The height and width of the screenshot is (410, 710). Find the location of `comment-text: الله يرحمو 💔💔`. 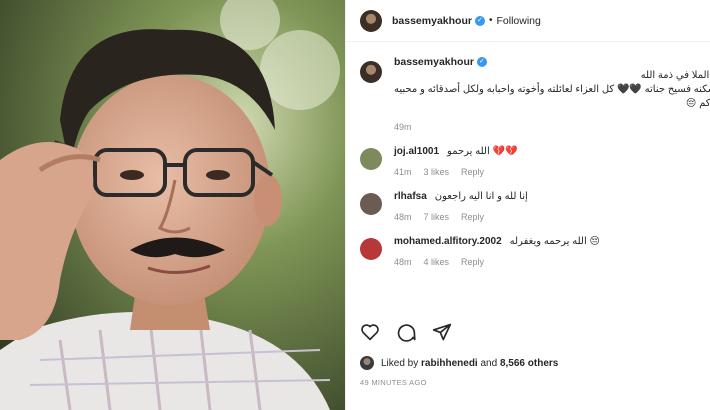

comment-text: الله يرحمو 💔💔 is located at coordinates (482, 151).